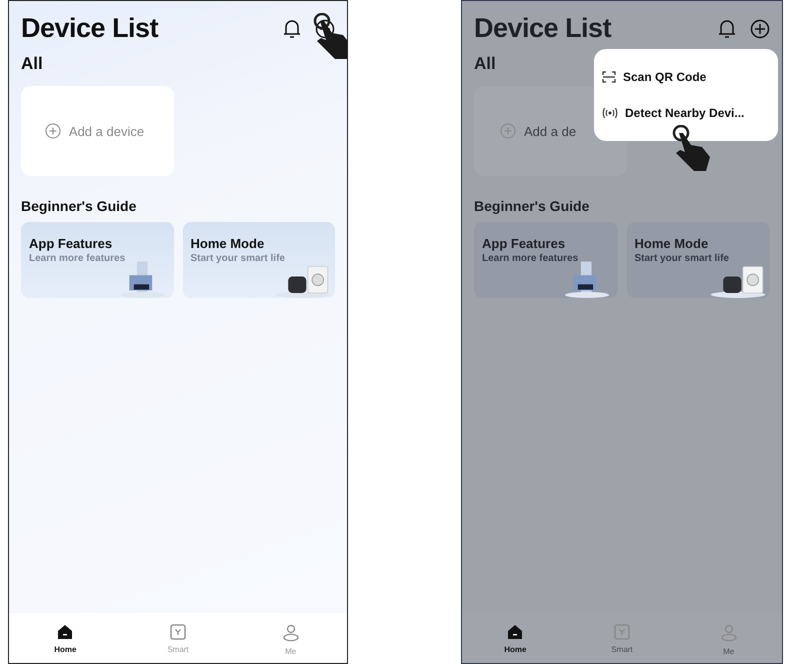 This screenshot has height=664, width=787. What do you see at coordinates (609, 77) in the screenshot?
I see `scan-icon` at bounding box center [609, 77].